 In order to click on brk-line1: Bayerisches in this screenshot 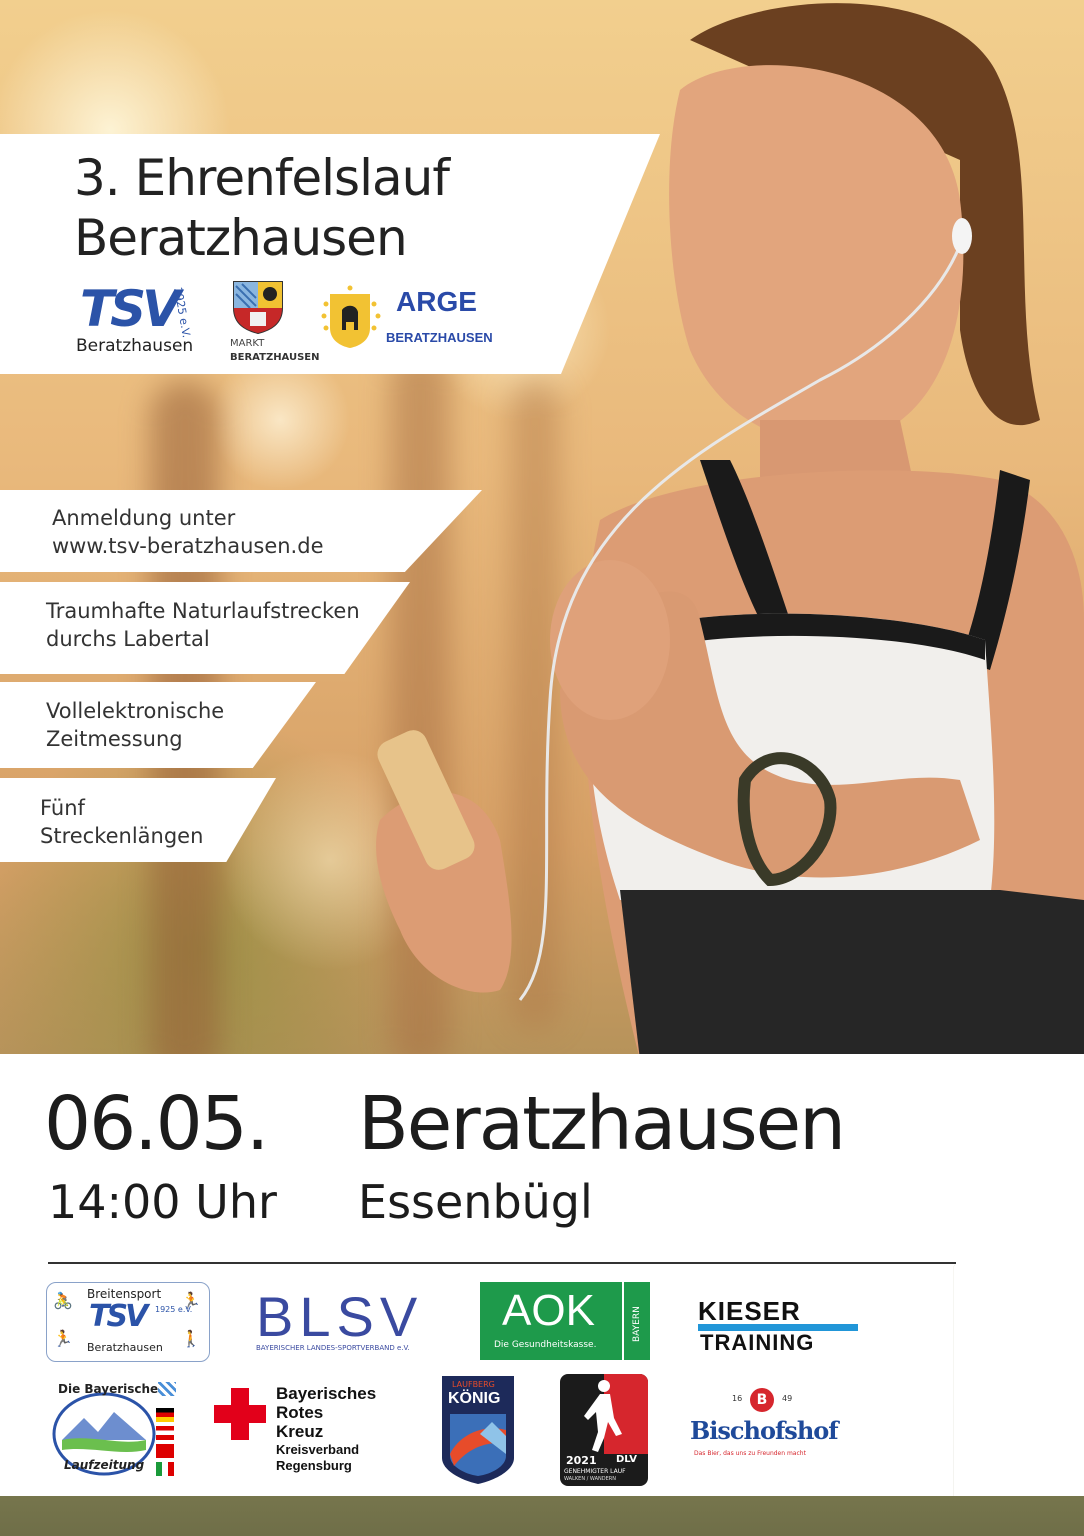, I will do `click(326, 1393)`.